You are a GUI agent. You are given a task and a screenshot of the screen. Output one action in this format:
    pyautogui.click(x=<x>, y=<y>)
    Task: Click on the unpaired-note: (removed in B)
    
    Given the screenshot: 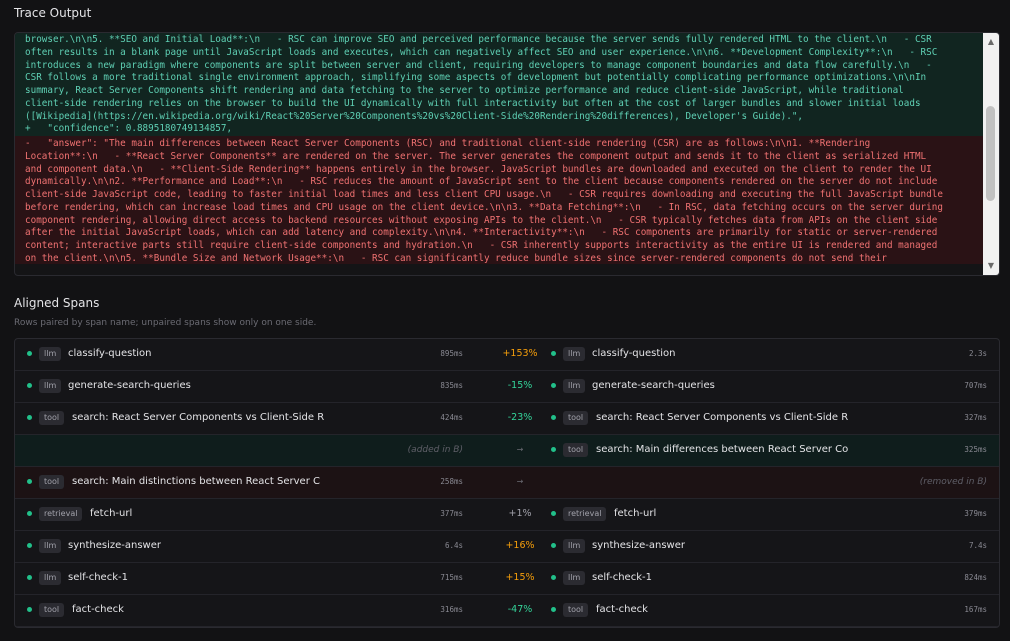 What is the action you would take?
    pyautogui.click(x=953, y=482)
    